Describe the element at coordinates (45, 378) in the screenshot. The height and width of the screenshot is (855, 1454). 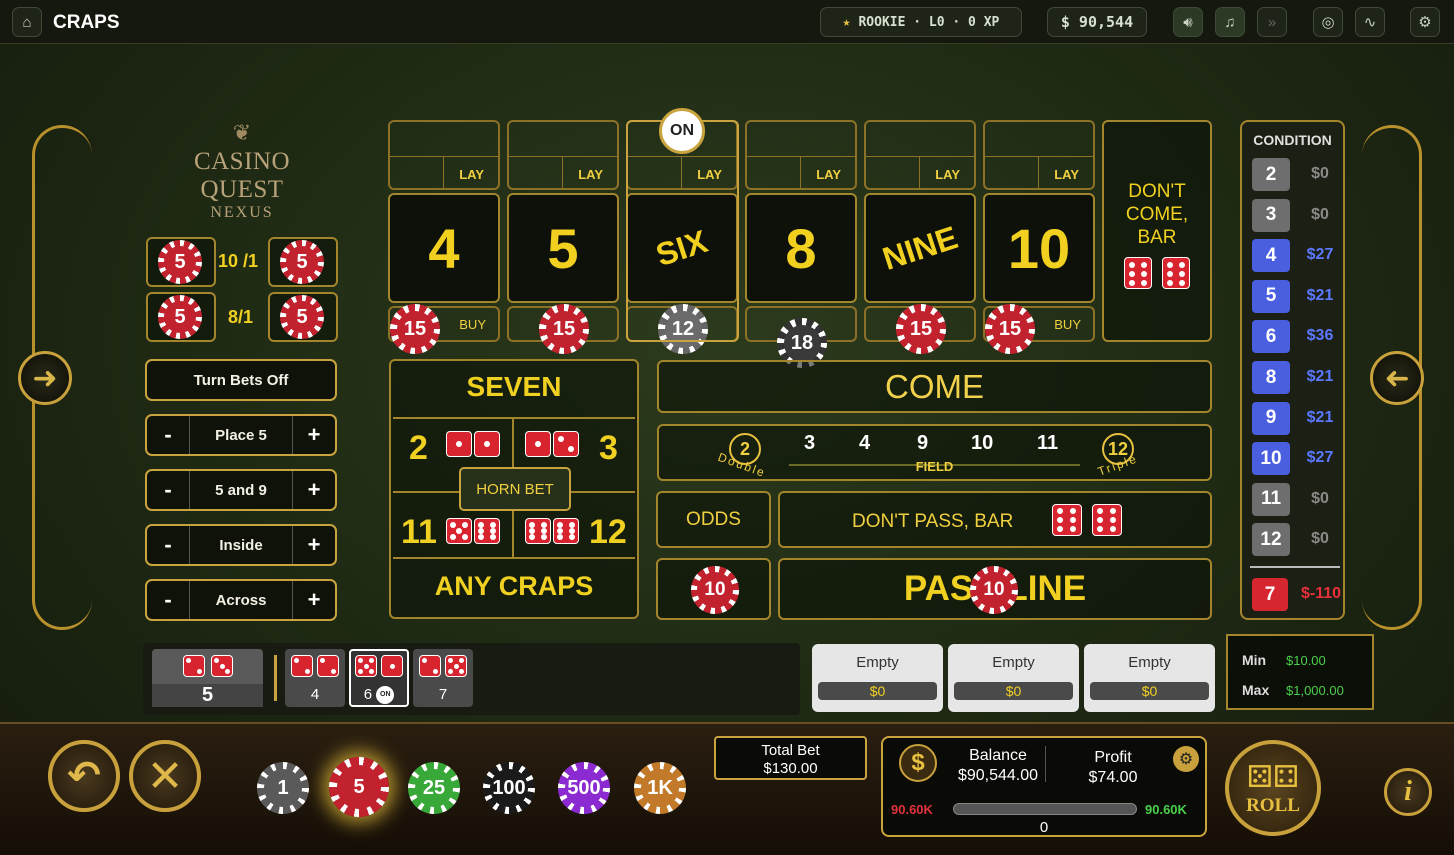
I see `arrow-right-icon: ➜` at that location.